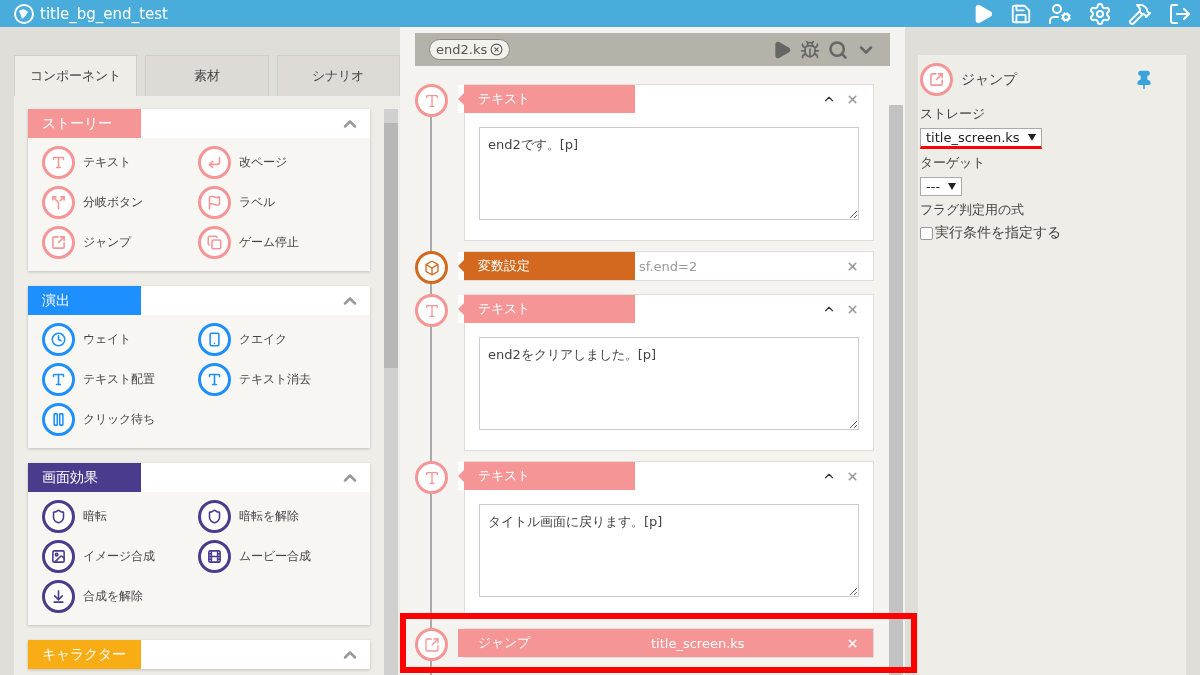  What do you see at coordinates (104, 13) in the screenshot?
I see `project-title: title_bg_end_test` at bounding box center [104, 13].